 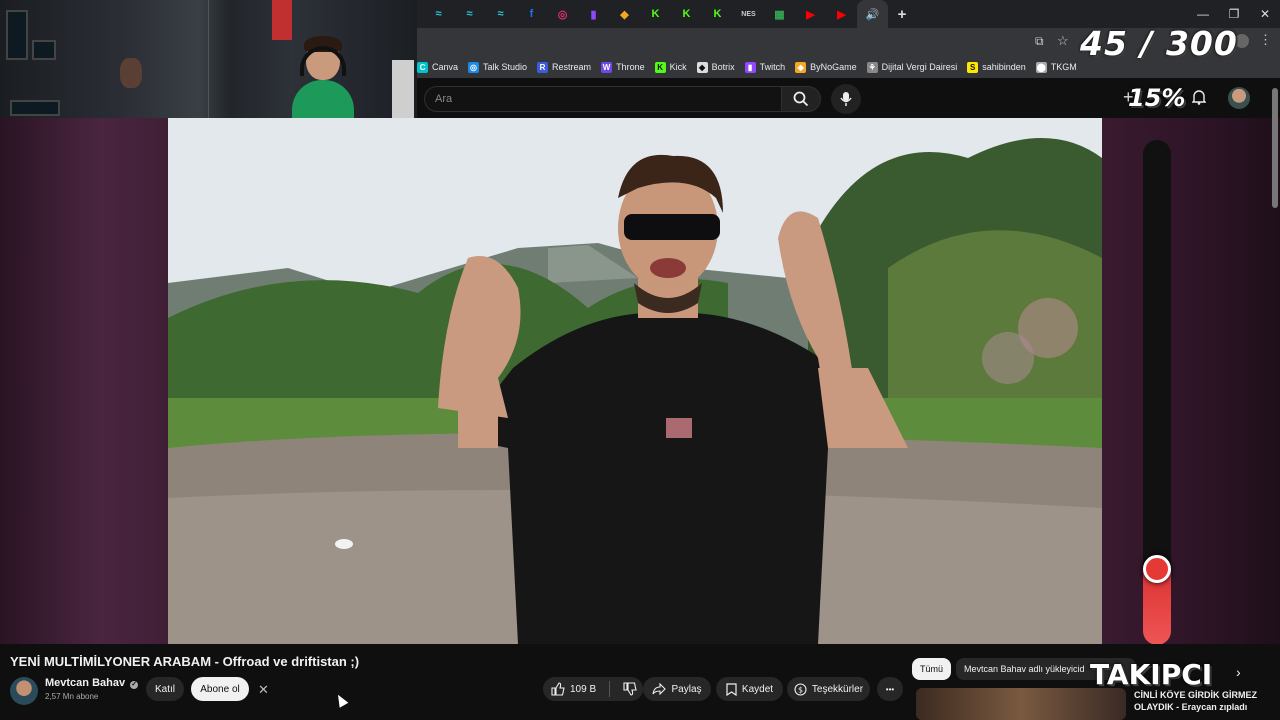 What do you see at coordinates (1238, 672) in the screenshot?
I see `chevron-right-icon: ›` at bounding box center [1238, 672].